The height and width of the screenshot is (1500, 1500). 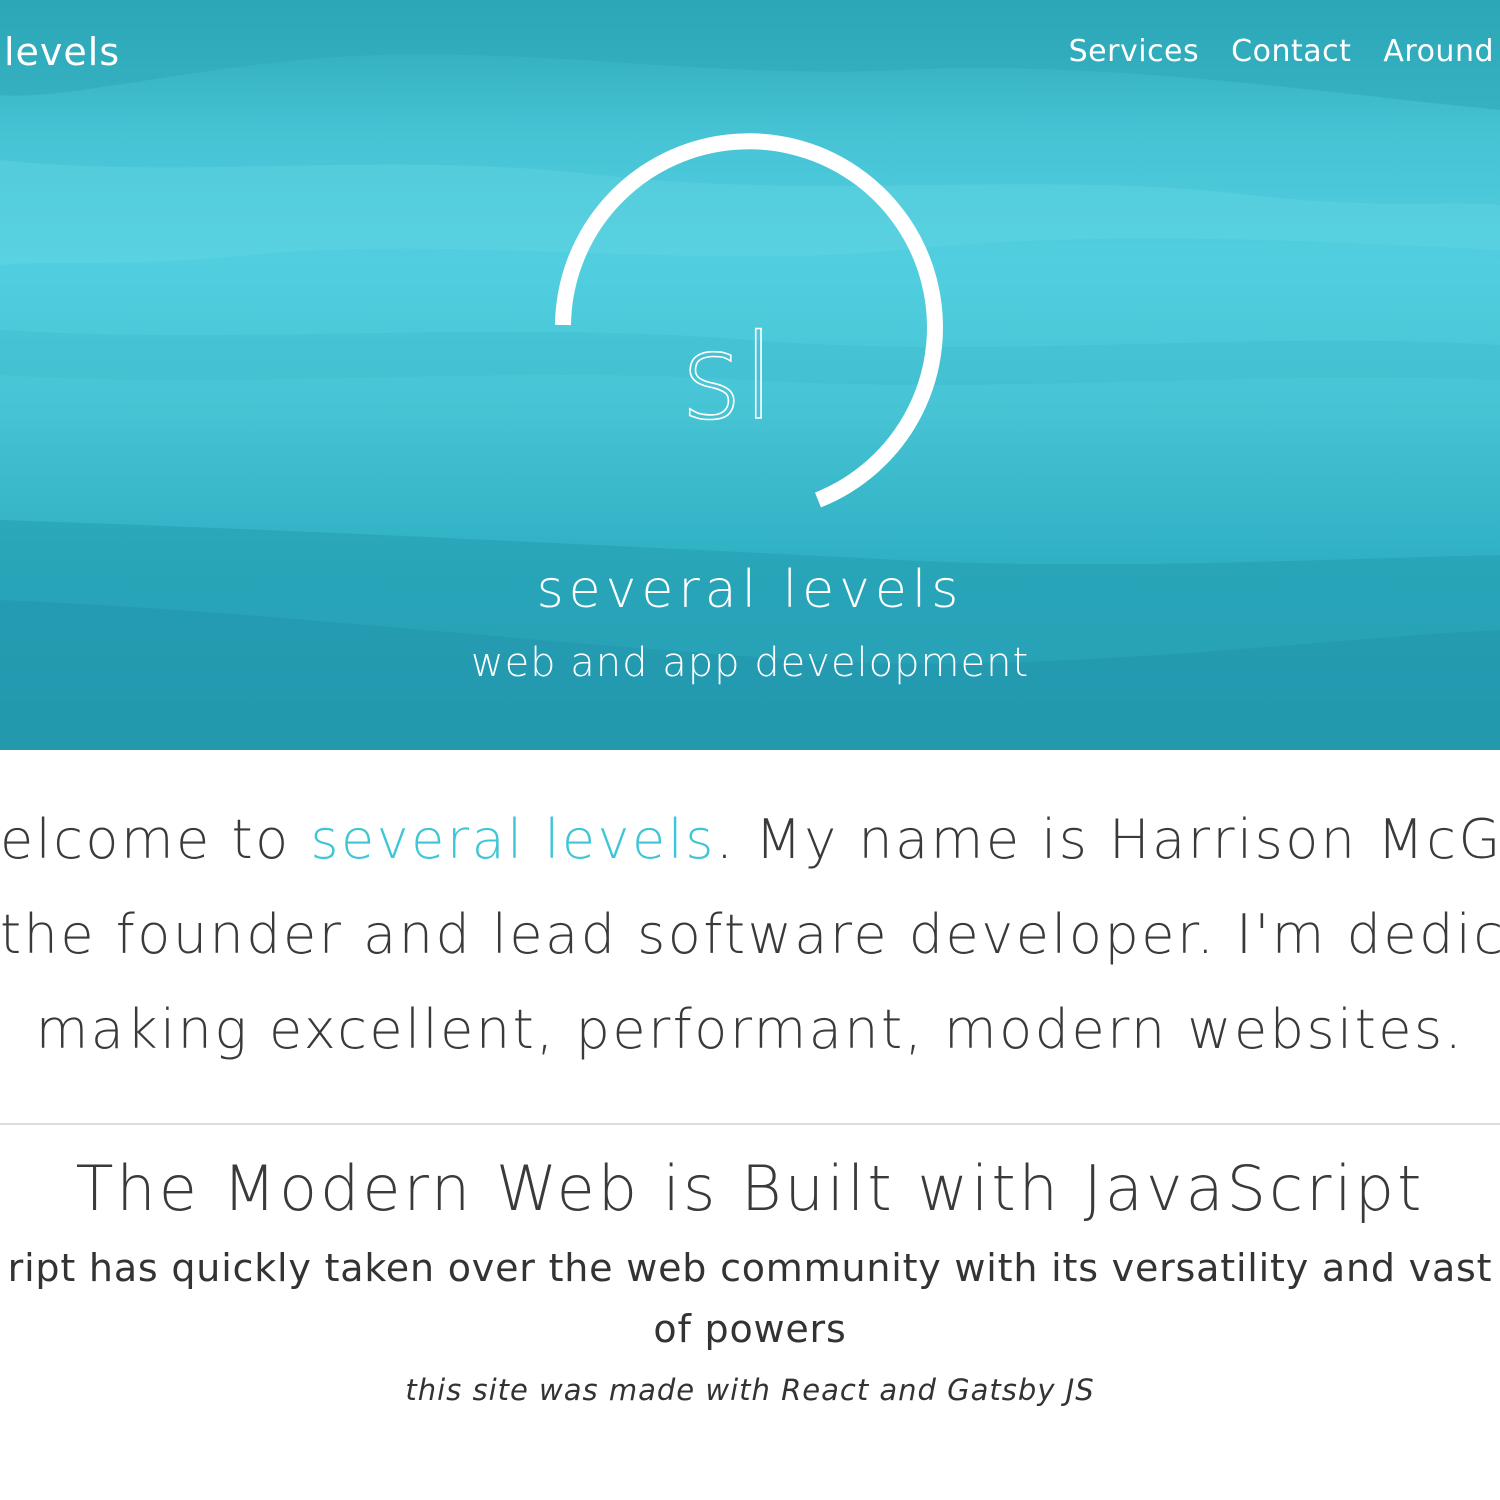 I want to click on section-divider, so click(x=750, y=1124).